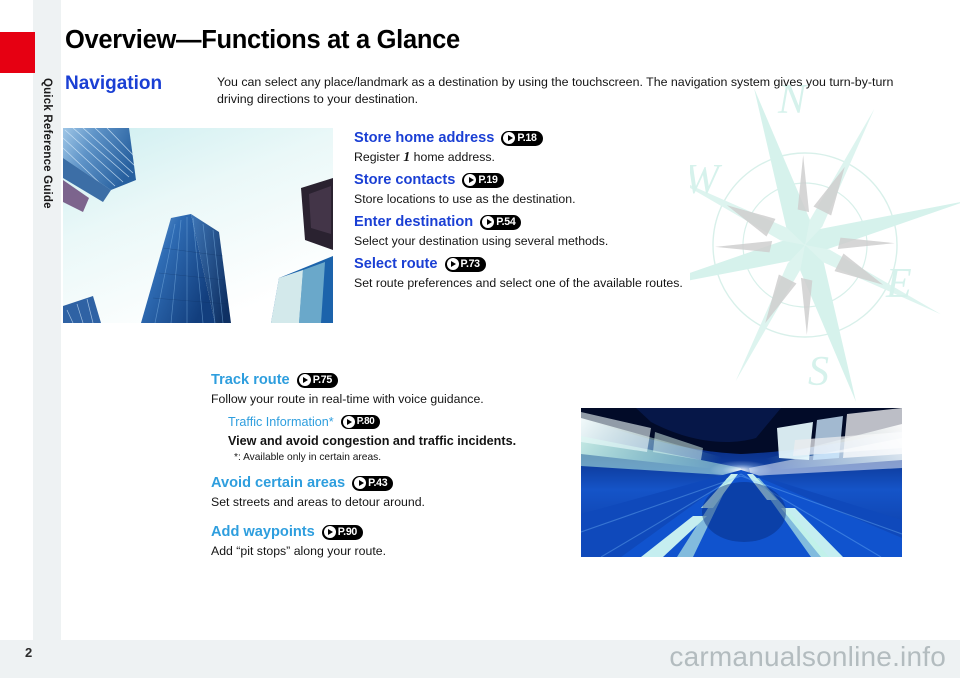 This screenshot has width=960, height=678. I want to click on page-ref-badge: P.19, so click(483, 180).